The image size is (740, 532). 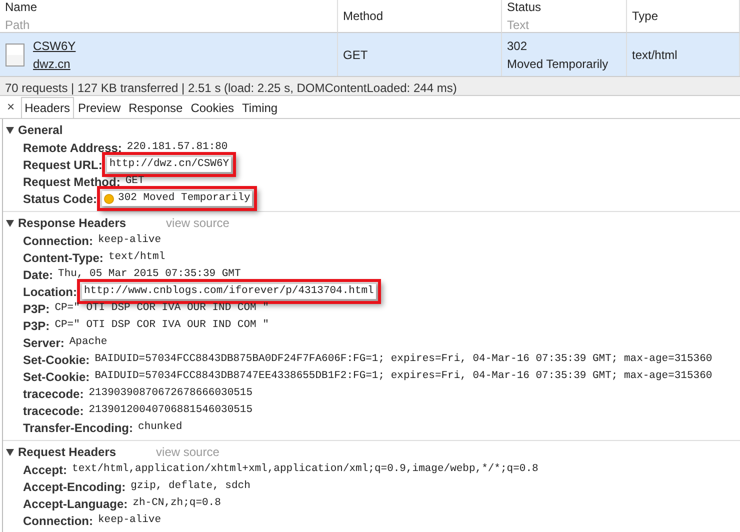 I want to click on header-name: Content-Type:, so click(x=63, y=258).